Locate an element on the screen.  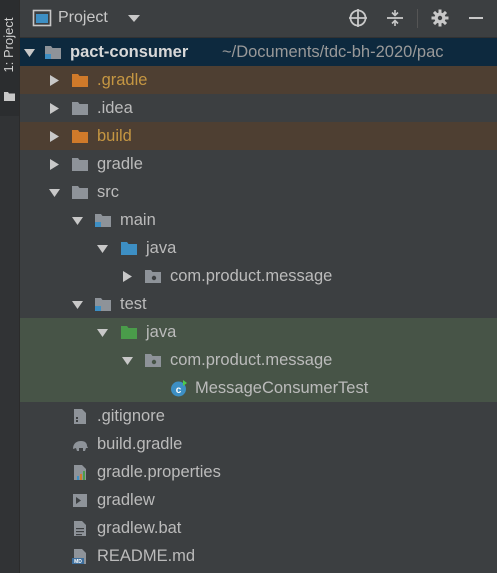
tree-row-gradle: gradle is located at coordinates (258, 164).